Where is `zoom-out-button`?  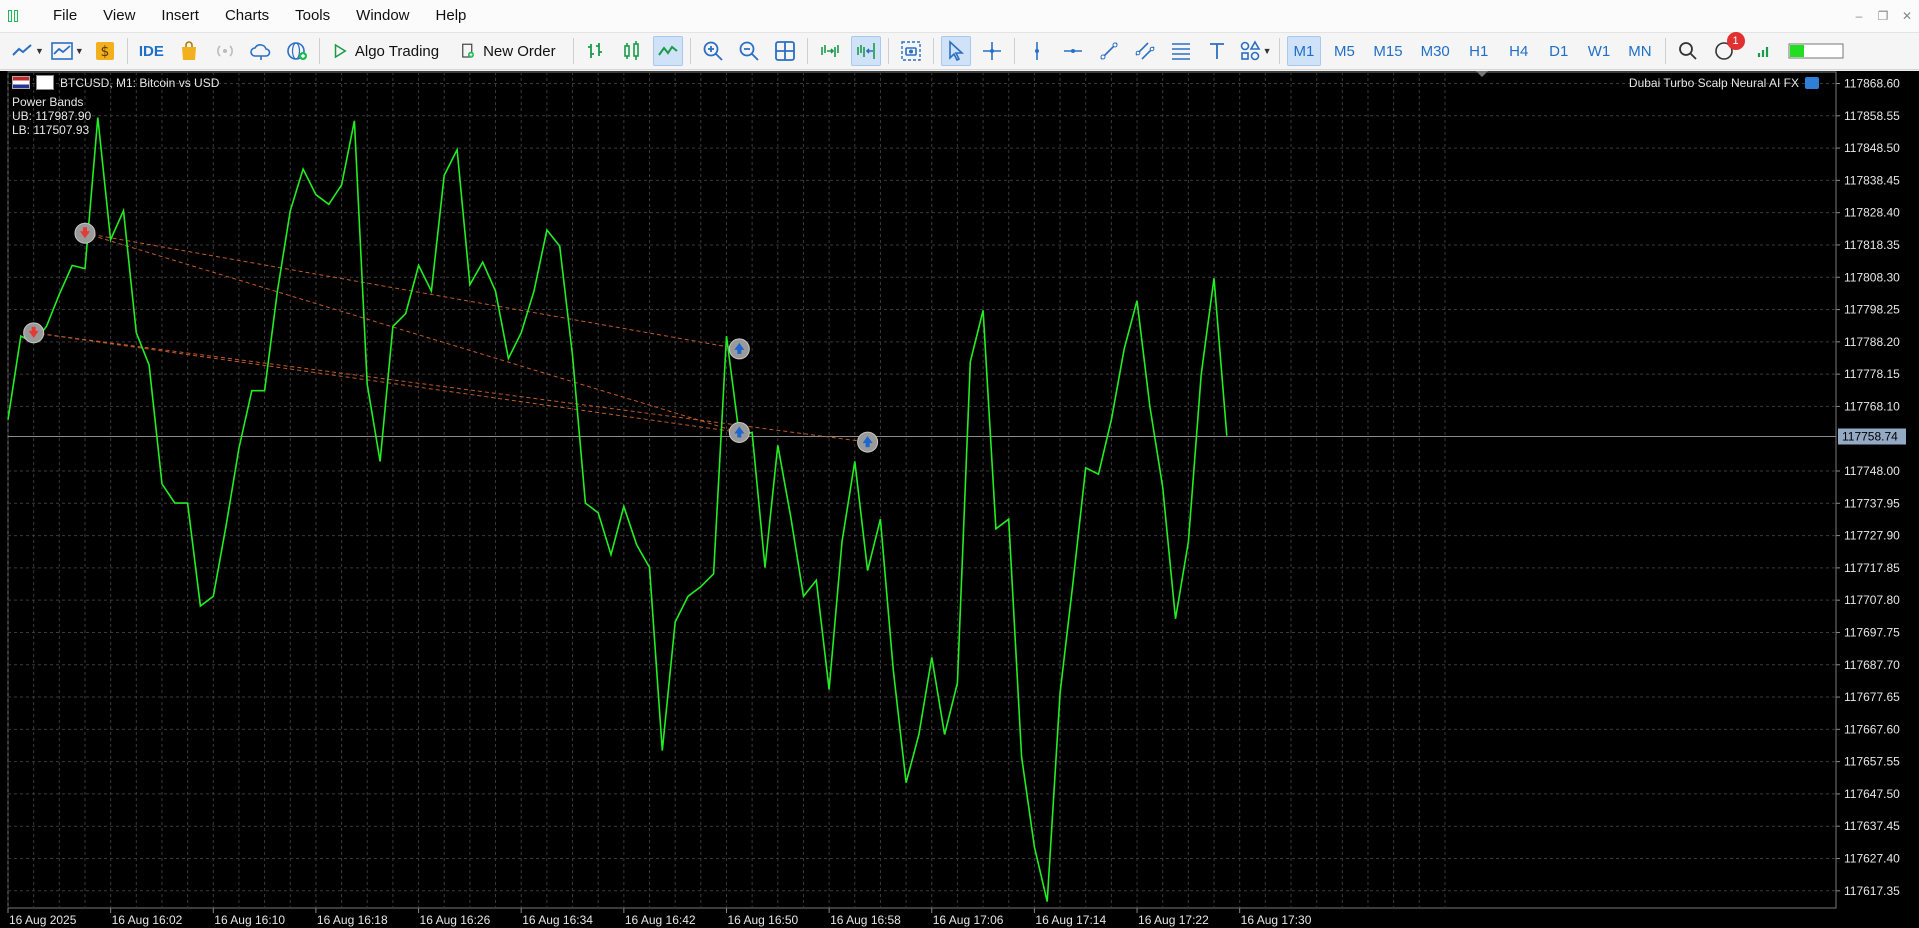
zoom-out-button is located at coordinates (749, 51).